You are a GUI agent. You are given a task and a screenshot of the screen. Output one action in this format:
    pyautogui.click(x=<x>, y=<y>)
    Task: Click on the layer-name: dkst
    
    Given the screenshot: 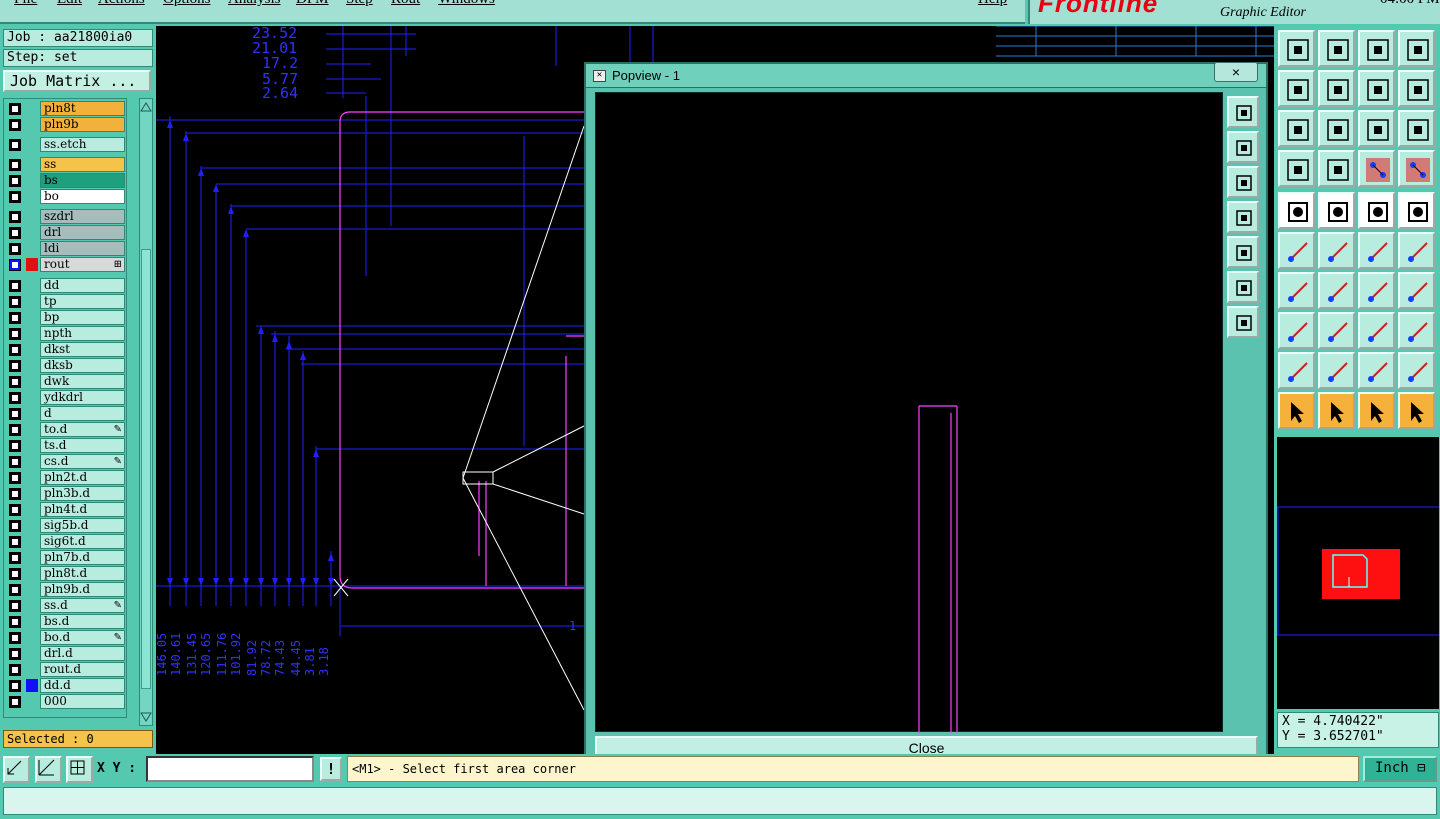 What is the action you would take?
    pyautogui.click(x=82, y=349)
    